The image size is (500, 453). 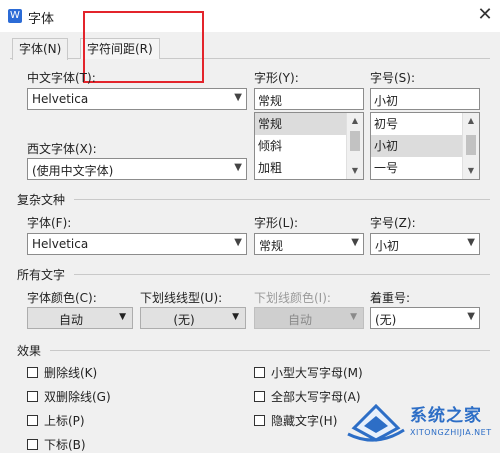 What do you see at coordinates (143, 47) in the screenshot?
I see `highlight-annotation-box` at bounding box center [143, 47].